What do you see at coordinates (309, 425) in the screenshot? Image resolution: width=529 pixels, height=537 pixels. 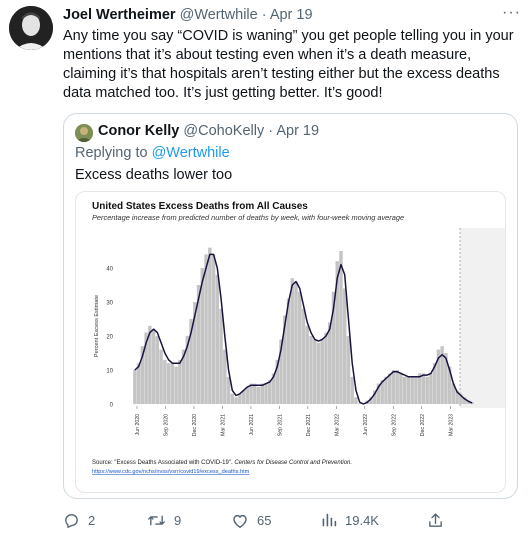 I see `x-tick-label: Dec 2021` at bounding box center [309, 425].